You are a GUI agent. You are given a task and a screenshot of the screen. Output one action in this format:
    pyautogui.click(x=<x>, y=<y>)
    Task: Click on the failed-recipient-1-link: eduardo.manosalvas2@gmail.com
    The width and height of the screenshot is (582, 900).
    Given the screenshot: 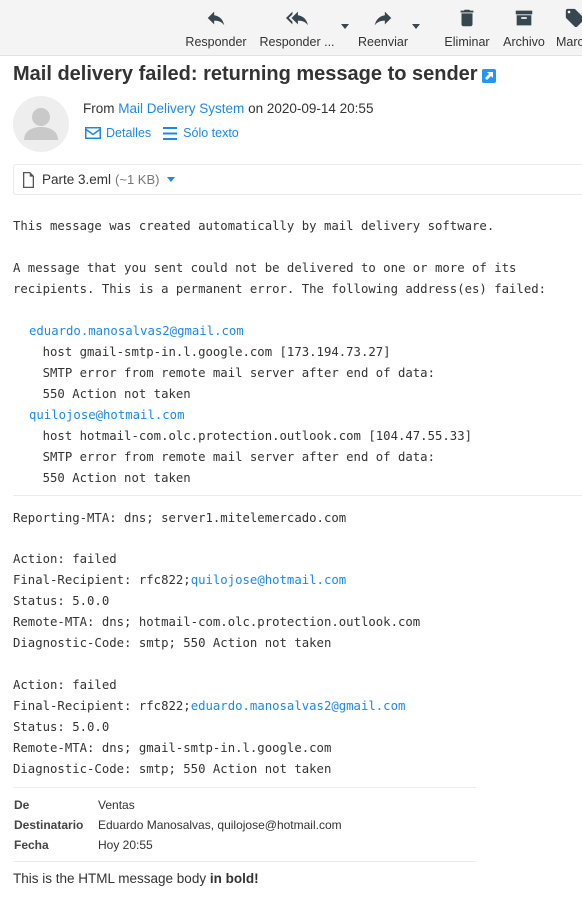 What is the action you would take?
    pyautogui.click(x=136, y=331)
    